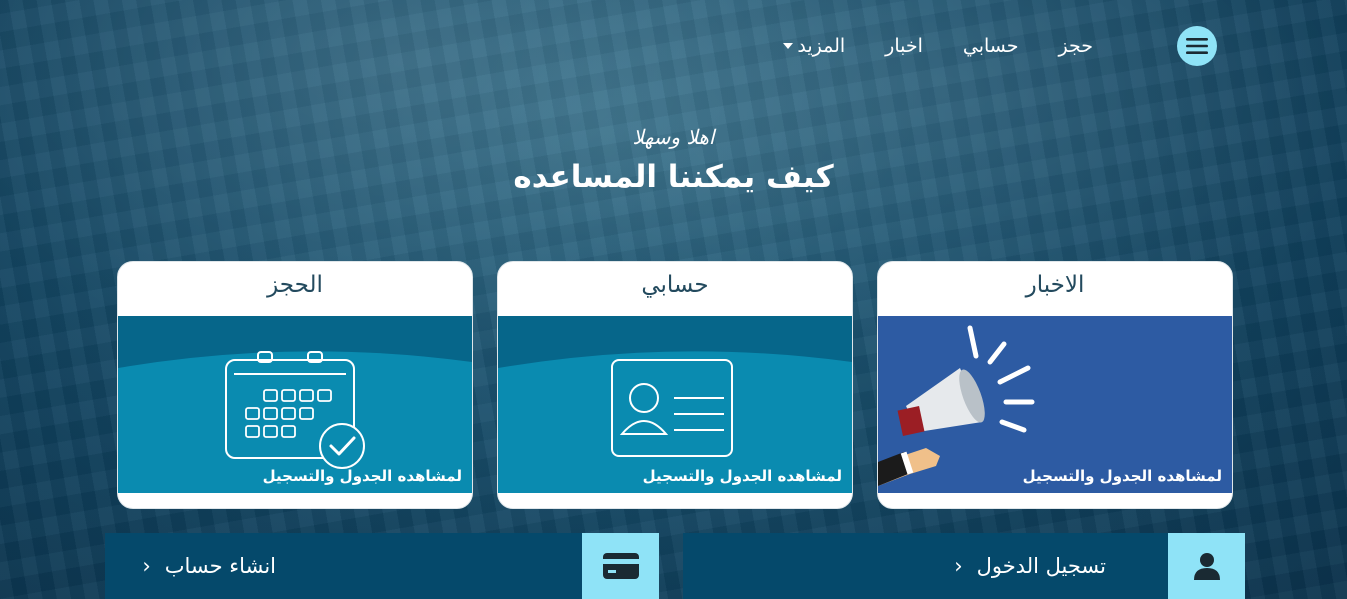  I want to click on card-title: الاخبار, so click(1055, 285).